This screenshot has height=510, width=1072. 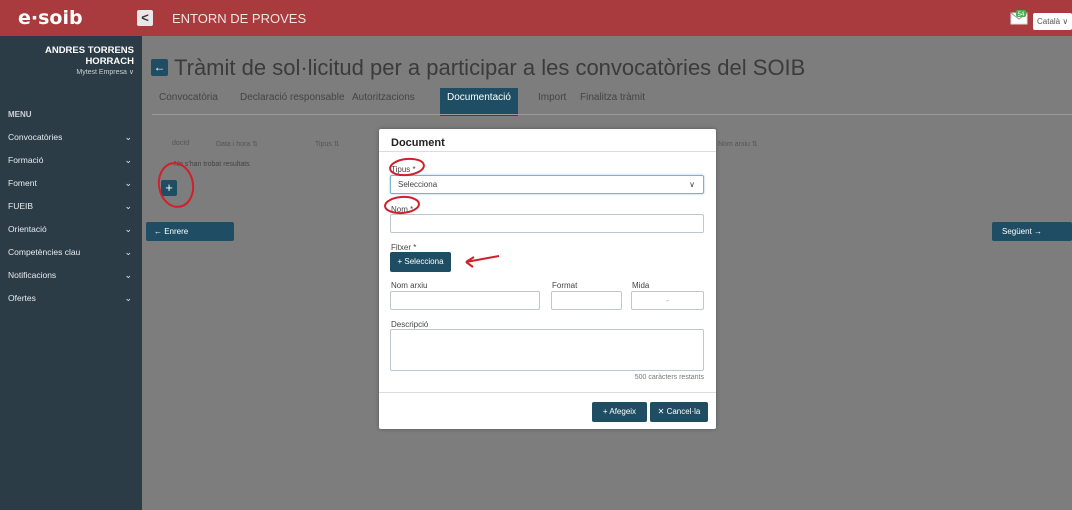 I want to click on tipus-select: Selecciona ∨, so click(x=547, y=184).